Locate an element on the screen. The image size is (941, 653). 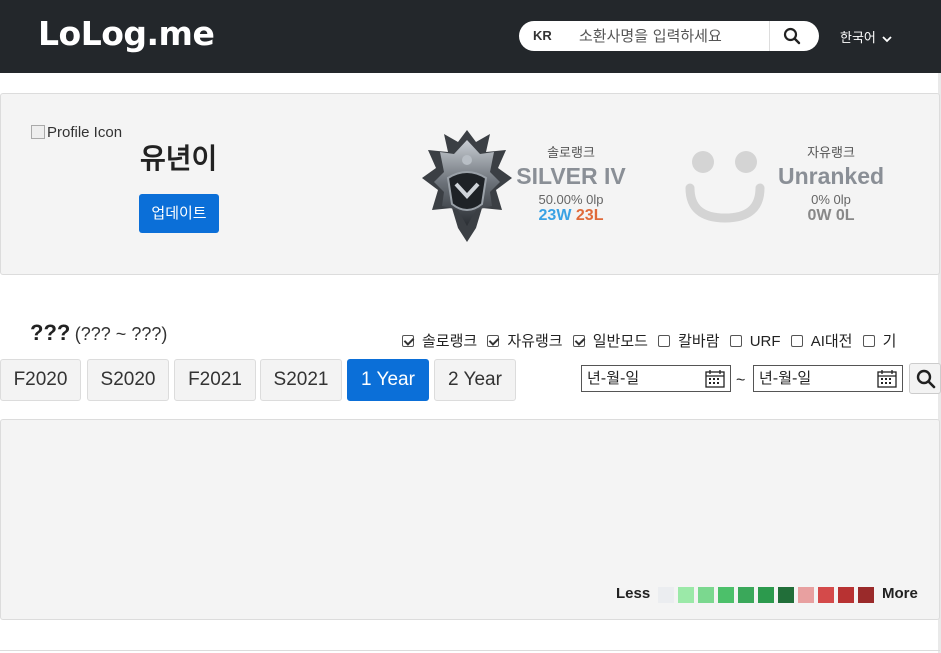
solo-rank-record: 23W 23L is located at coordinates (571, 216).